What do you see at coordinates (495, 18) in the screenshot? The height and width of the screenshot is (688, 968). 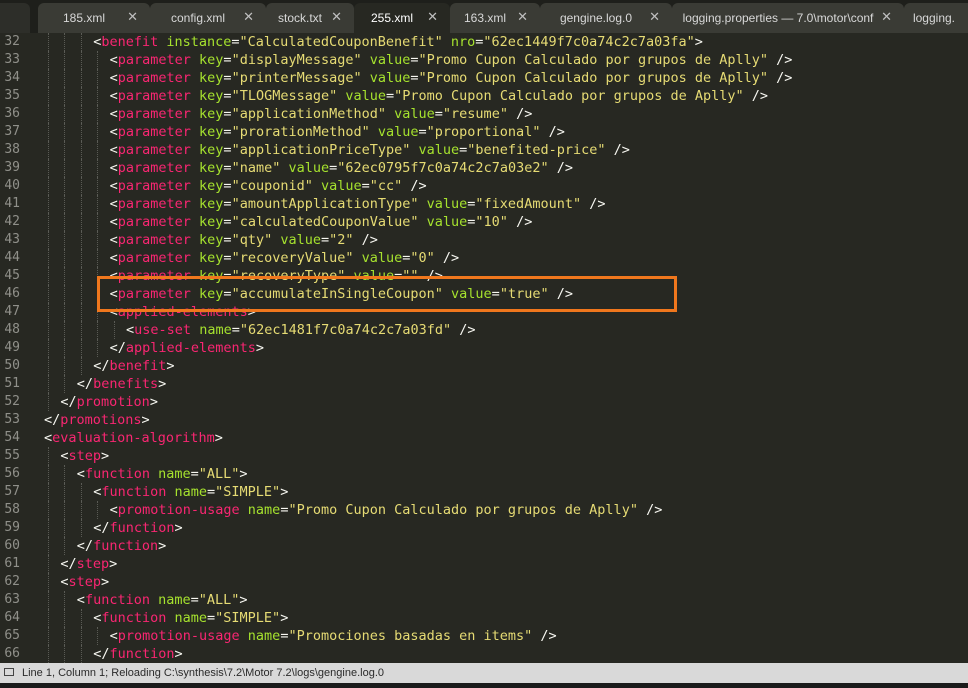 I see `tab-163-xml: 163.xml ✕` at bounding box center [495, 18].